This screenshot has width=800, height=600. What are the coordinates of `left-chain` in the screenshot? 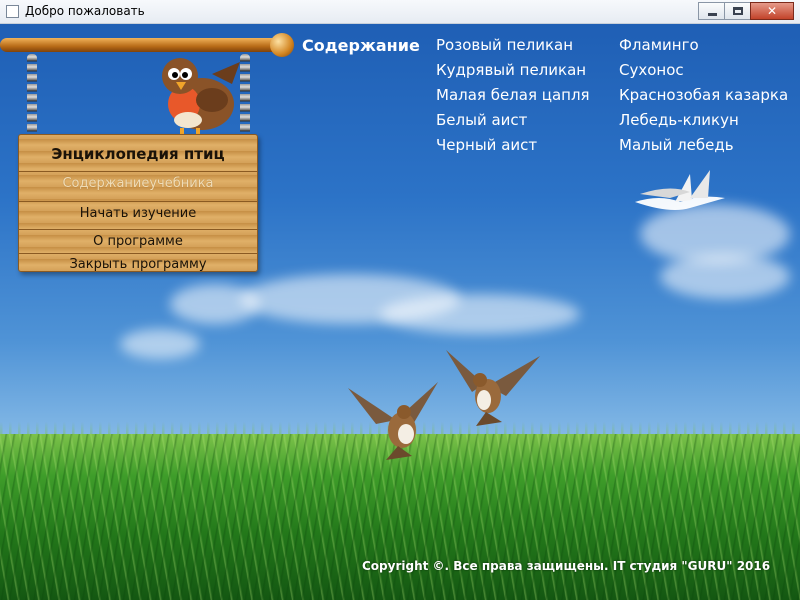 It's located at (32, 96).